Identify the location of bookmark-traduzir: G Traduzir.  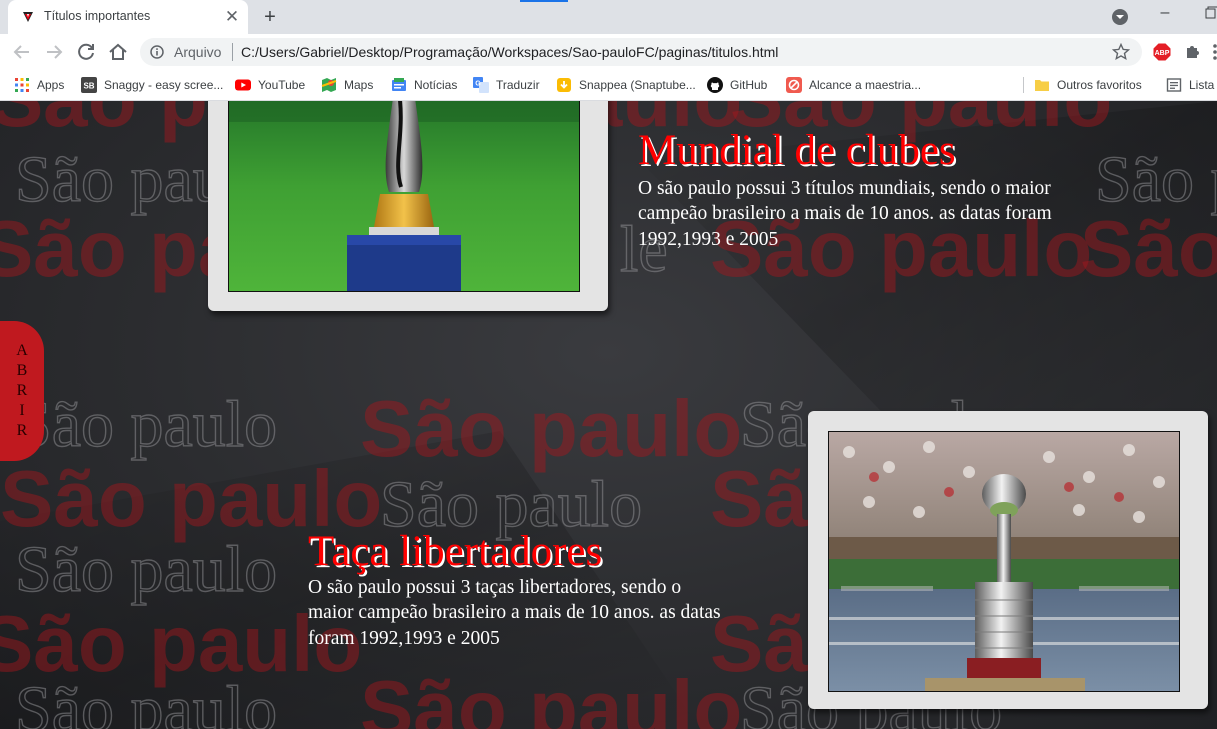
(506, 85).